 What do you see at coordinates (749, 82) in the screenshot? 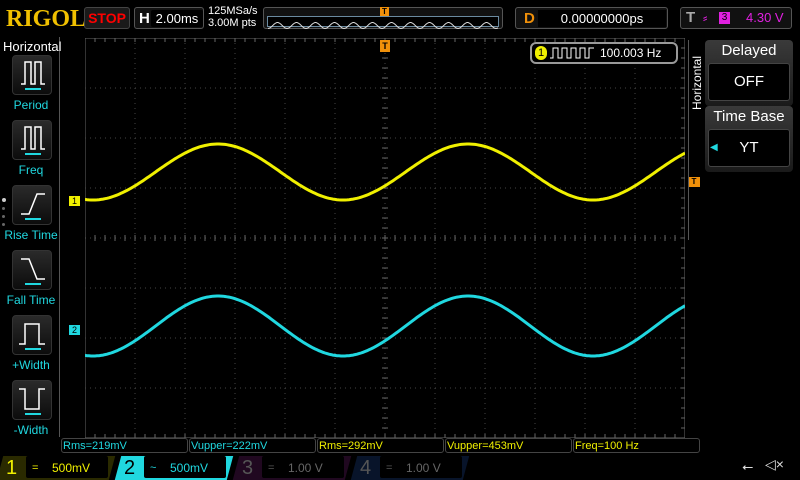
I see `delayed-value: OFF` at bounding box center [749, 82].